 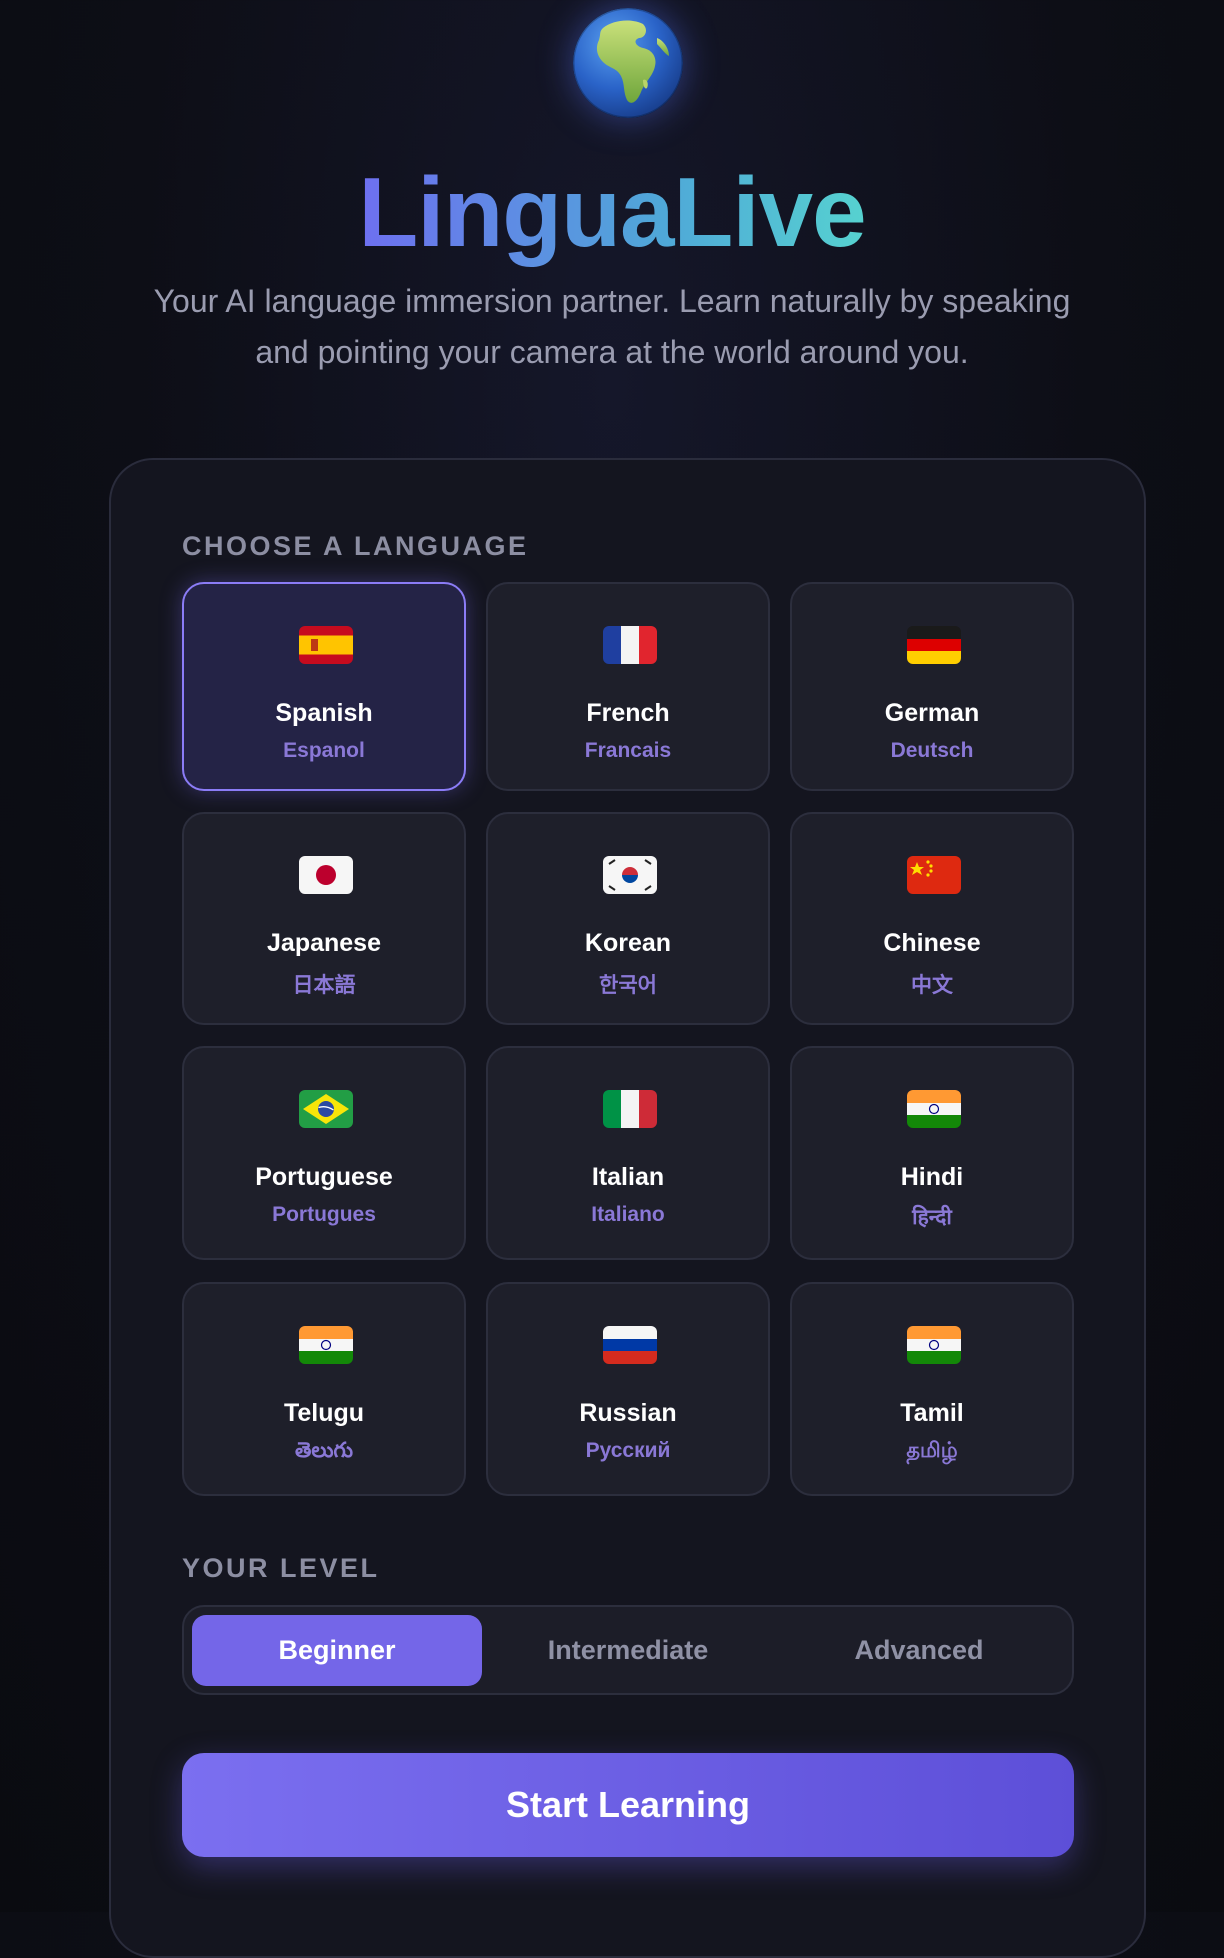 I want to click on language-tile-italian: Italian Italiano, so click(x=628, y=1153).